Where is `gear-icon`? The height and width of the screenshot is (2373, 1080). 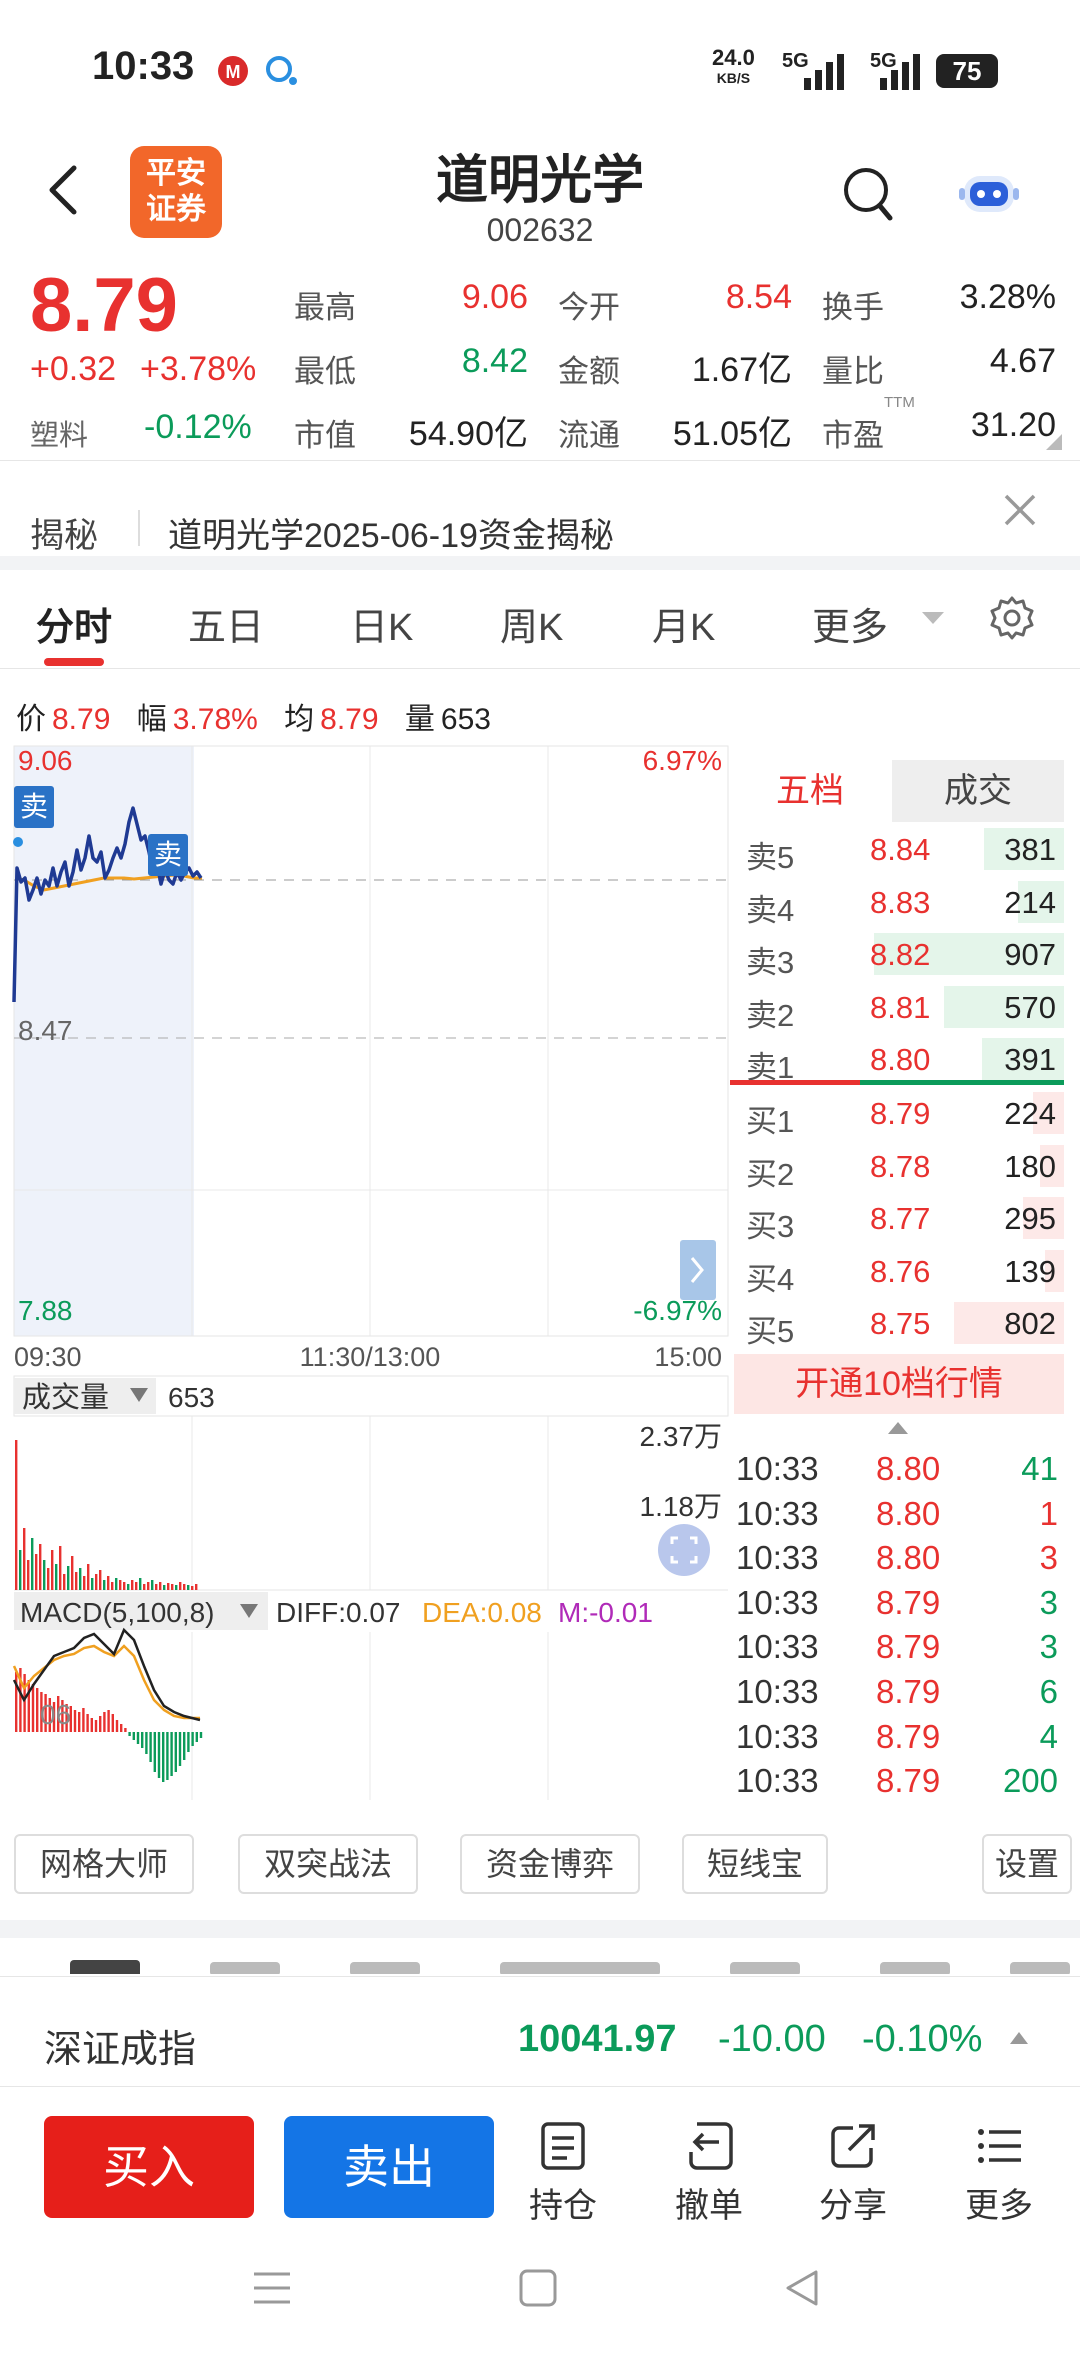
gear-icon is located at coordinates (1012, 618).